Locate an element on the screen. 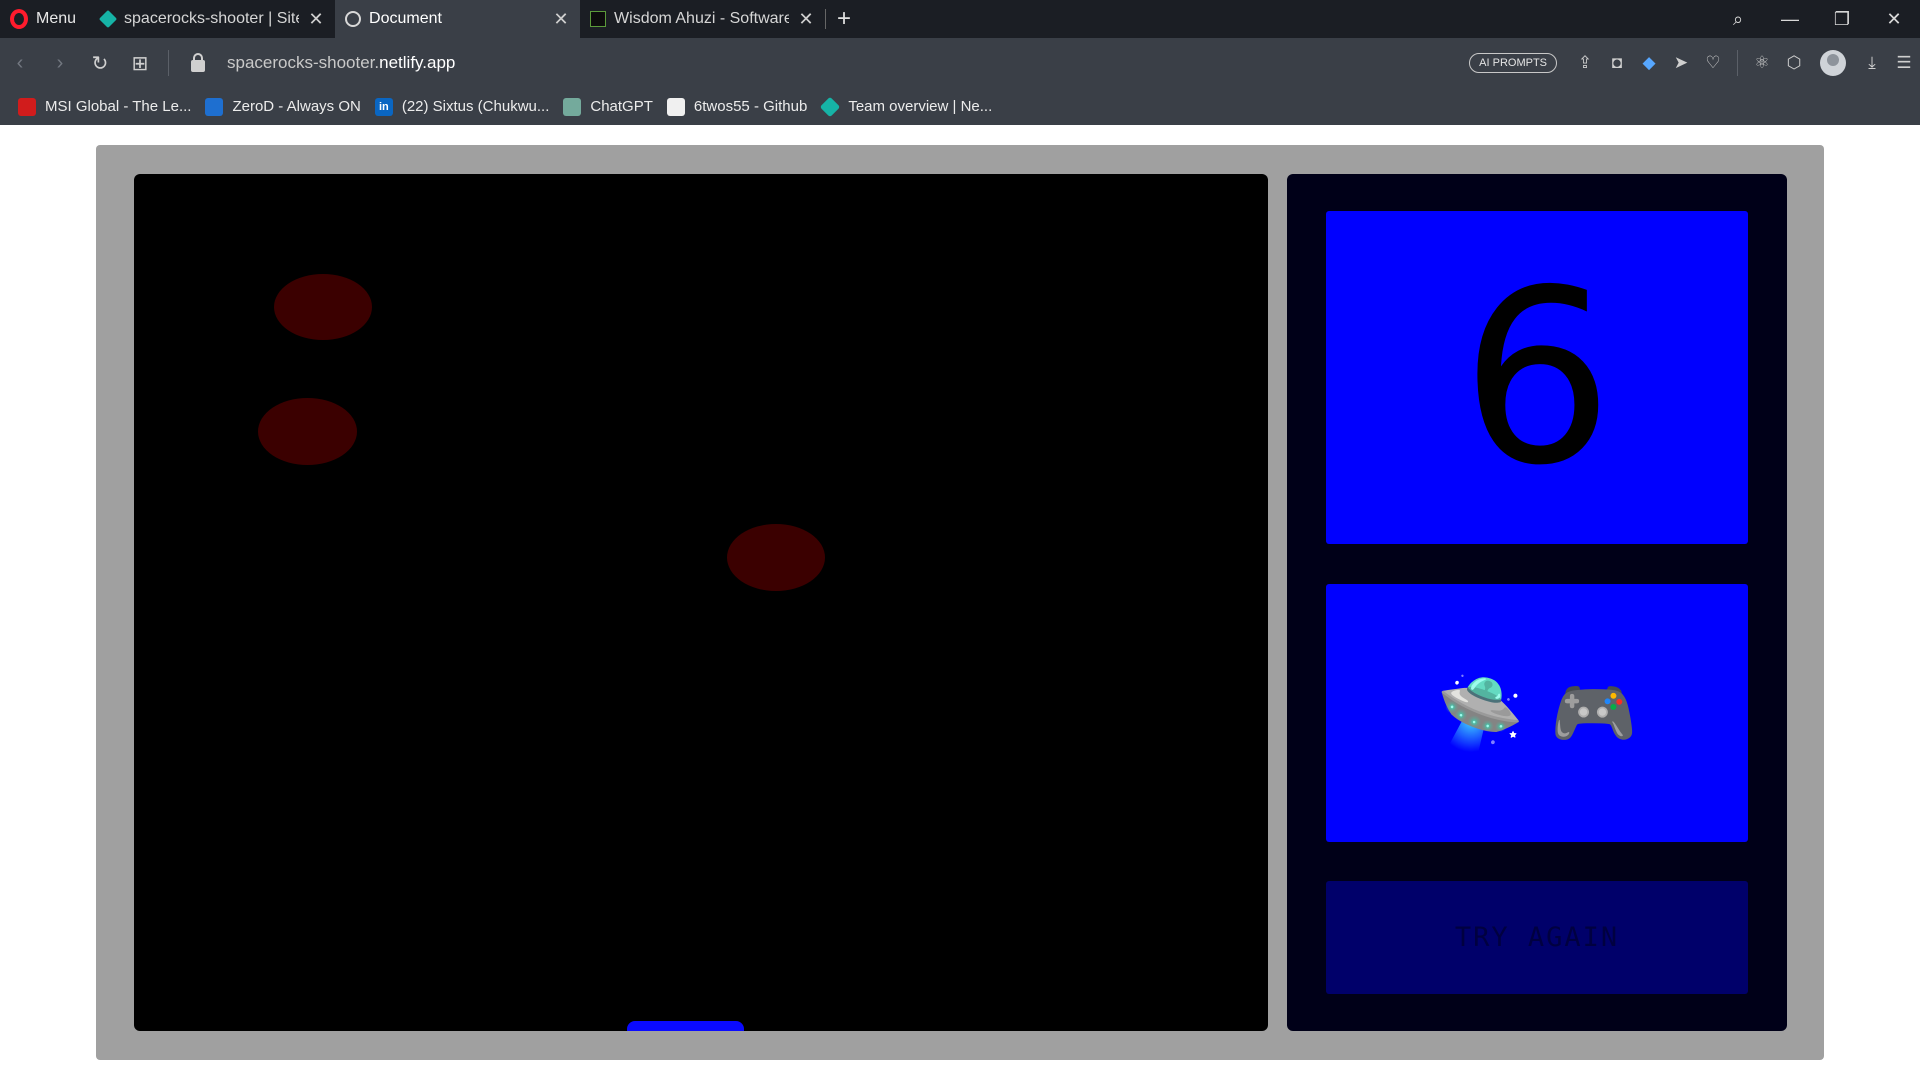  camera-icon: ◘ is located at coordinates (1617, 63).